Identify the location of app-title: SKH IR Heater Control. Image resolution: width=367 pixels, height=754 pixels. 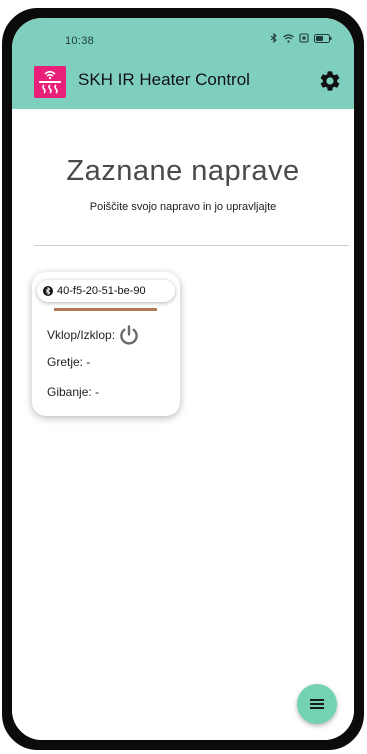
(164, 79).